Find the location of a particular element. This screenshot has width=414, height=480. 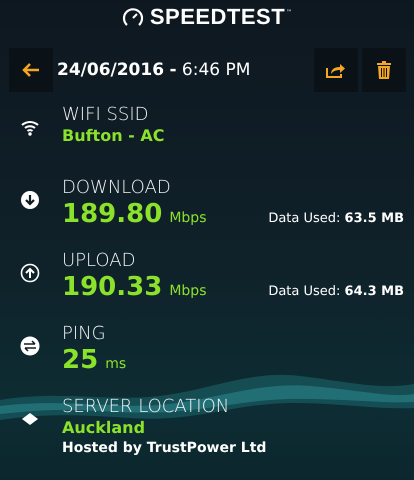

speedometer-icon is located at coordinates (133, 17).